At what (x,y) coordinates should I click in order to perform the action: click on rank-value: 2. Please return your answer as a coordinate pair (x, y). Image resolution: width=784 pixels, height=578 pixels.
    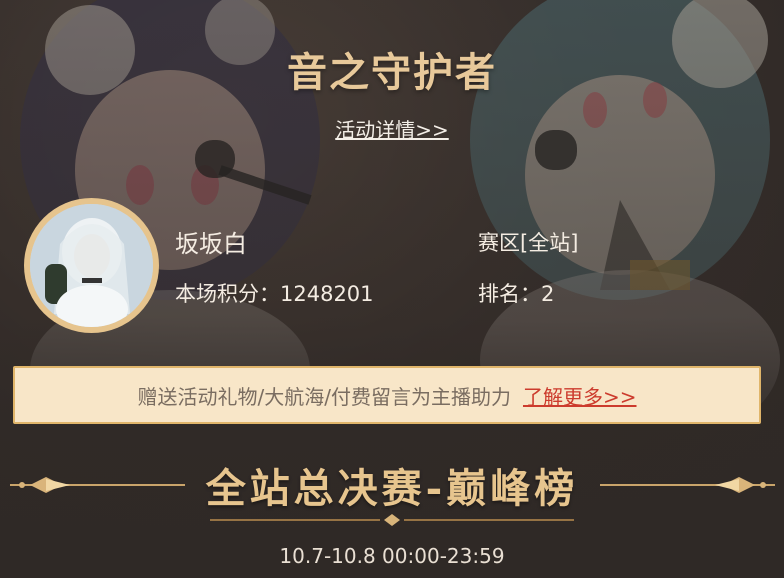
    Looking at the image, I should click on (548, 294).